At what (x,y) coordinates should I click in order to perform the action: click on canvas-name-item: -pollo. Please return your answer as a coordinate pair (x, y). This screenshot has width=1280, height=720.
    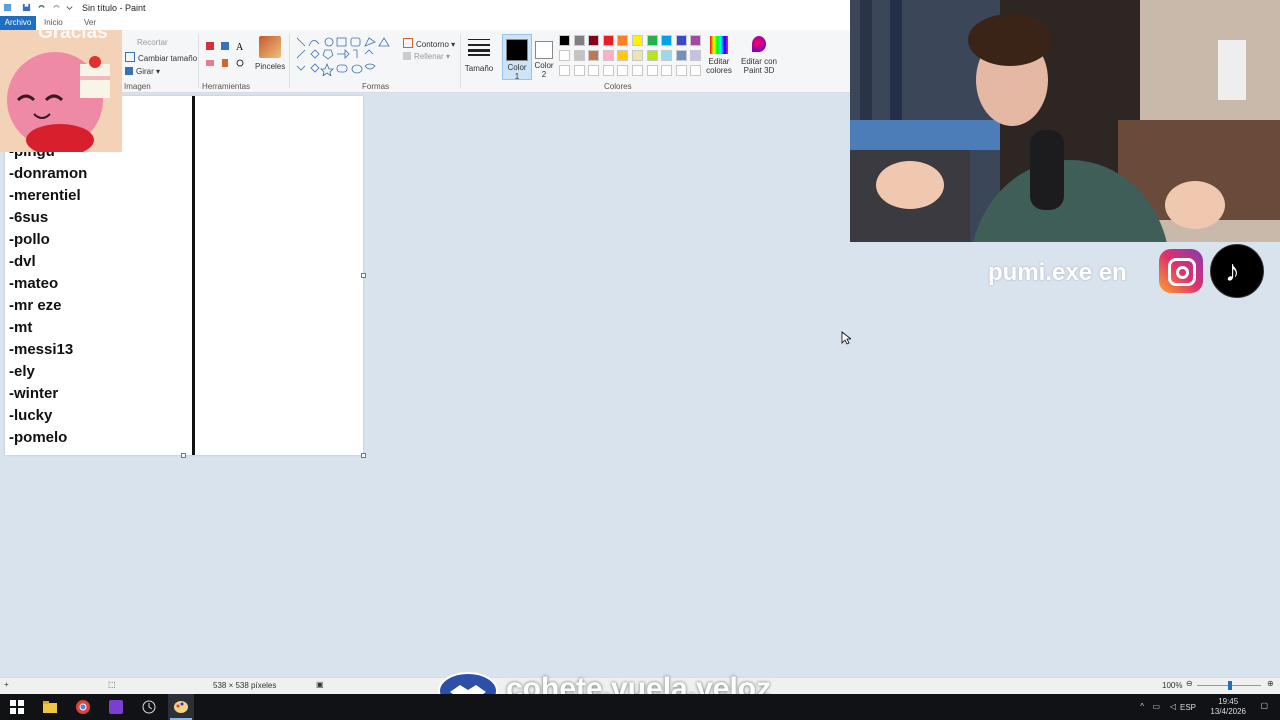
    Looking at the image, I should click on (29, 239).